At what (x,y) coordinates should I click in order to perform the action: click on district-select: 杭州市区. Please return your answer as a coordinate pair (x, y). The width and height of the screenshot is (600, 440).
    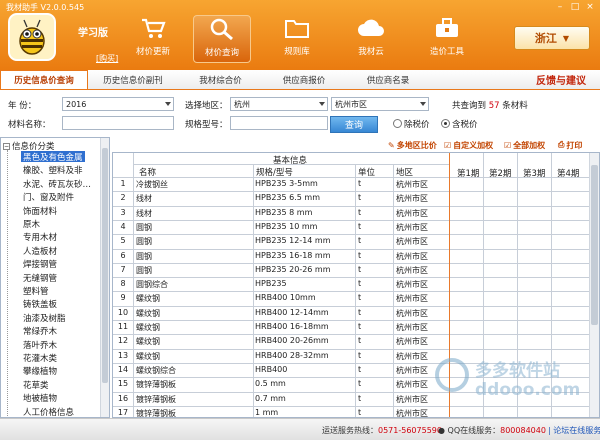
    Looking at the image, I should click on (380, 104).